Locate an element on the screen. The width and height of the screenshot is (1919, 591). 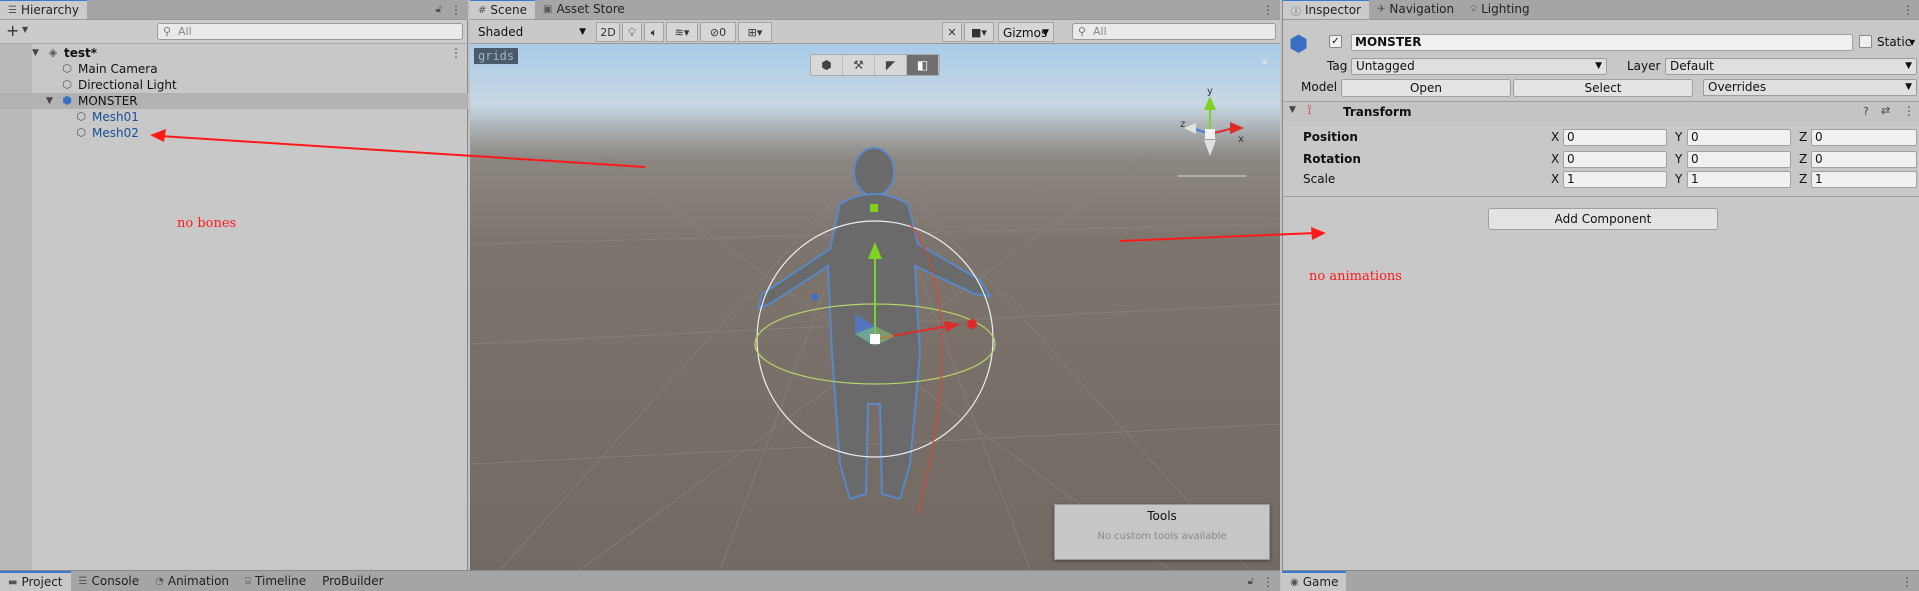
axis-y-label: Y is located at coordinates (1679, 137).